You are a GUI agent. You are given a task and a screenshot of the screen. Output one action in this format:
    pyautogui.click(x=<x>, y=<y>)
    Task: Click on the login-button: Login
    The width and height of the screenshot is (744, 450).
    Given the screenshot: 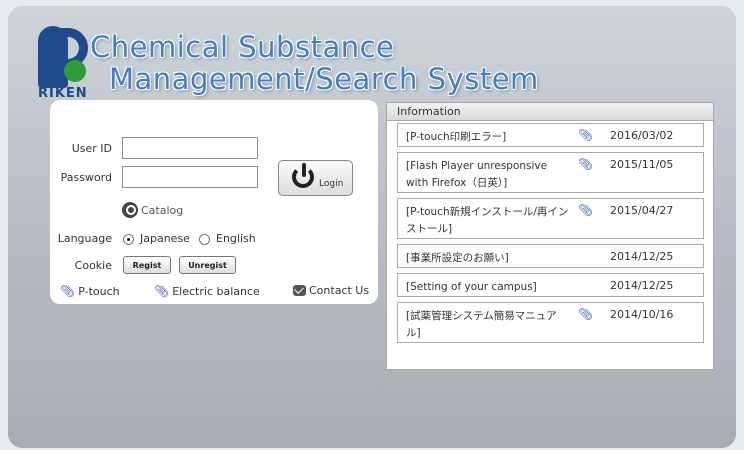 What is the action you would take?
    pyautogui.click(x=315, y=178)
    